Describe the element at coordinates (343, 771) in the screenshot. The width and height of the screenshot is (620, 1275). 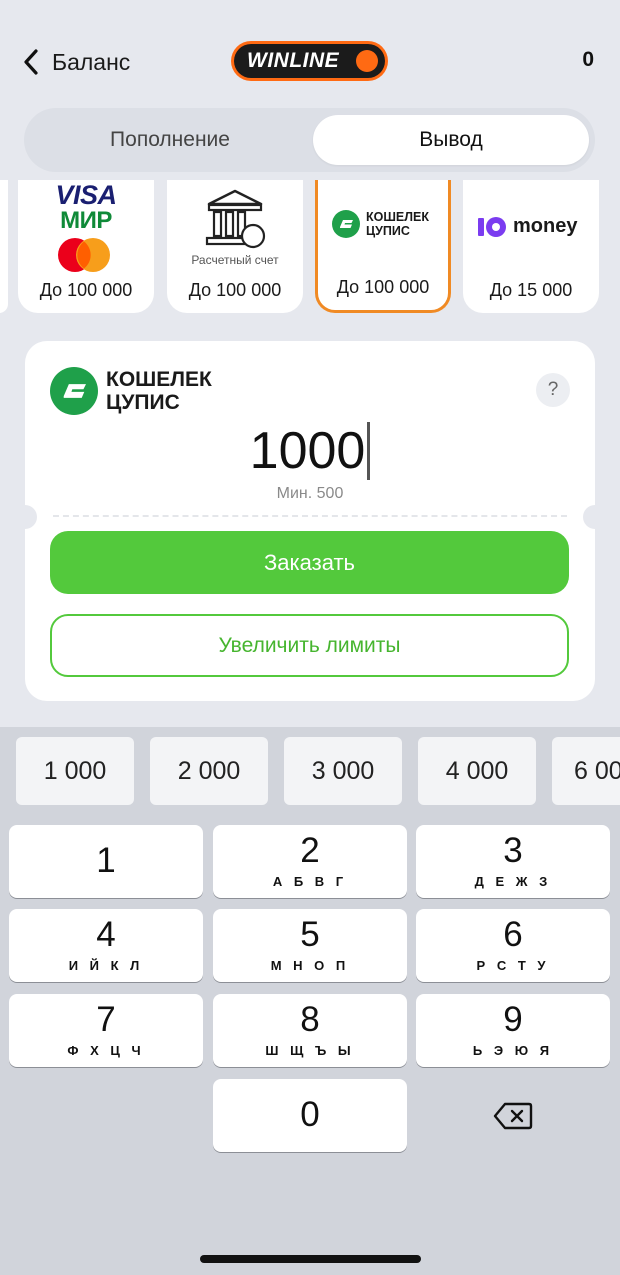
I see `quick-amount-3000: 3 000` at that location.